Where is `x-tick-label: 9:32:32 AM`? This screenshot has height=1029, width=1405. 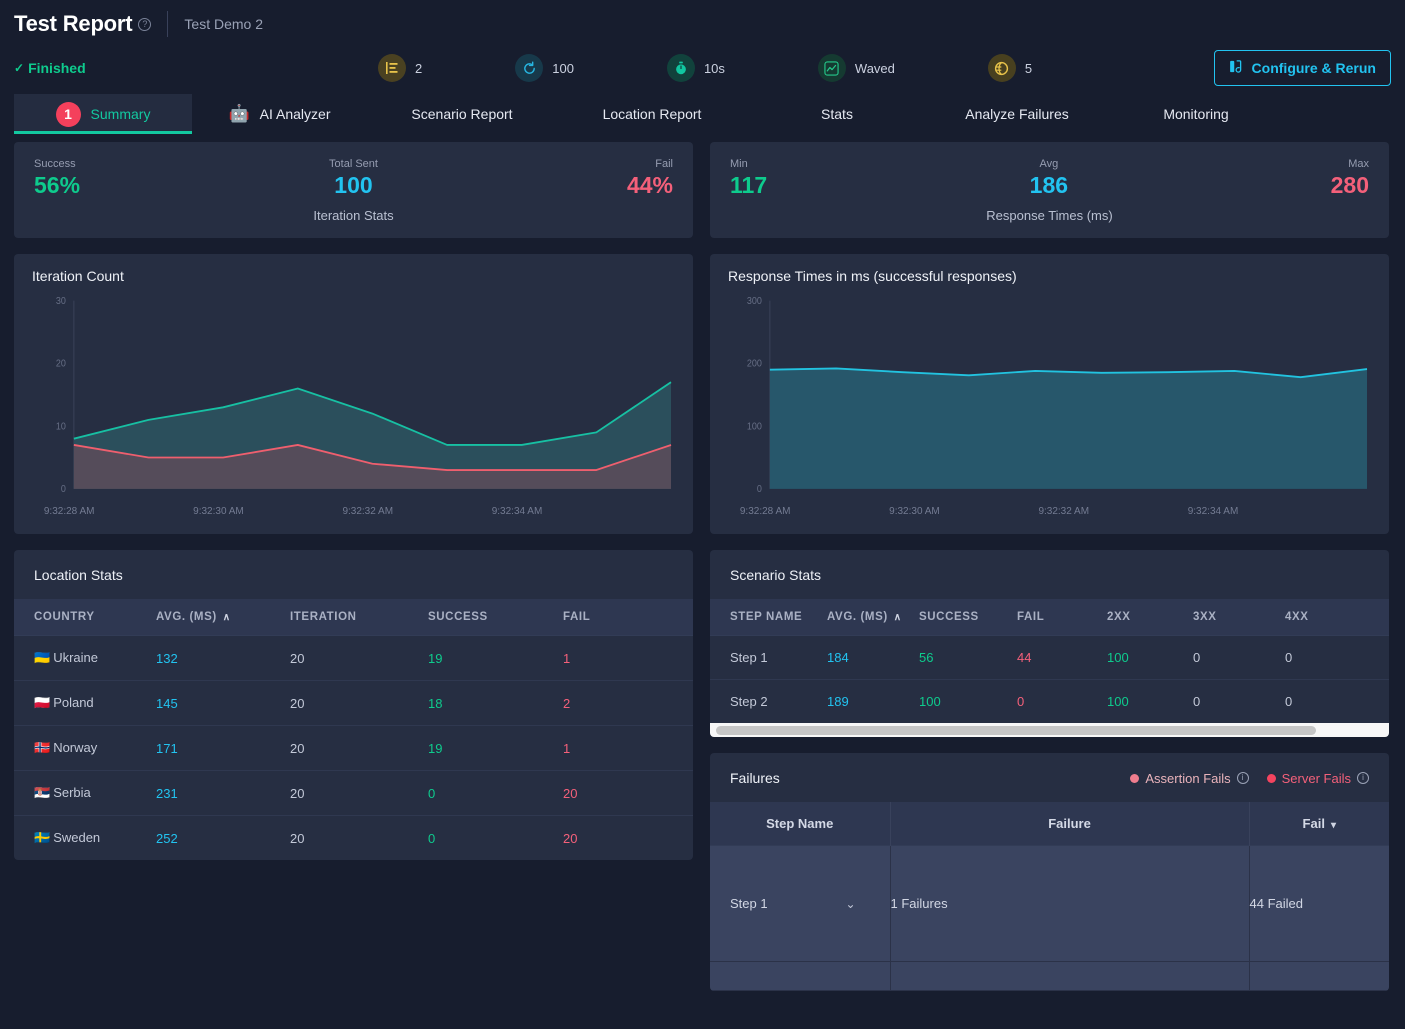 x-tick-label: 9:32:32 AM is located at coordinates (1064, 511).